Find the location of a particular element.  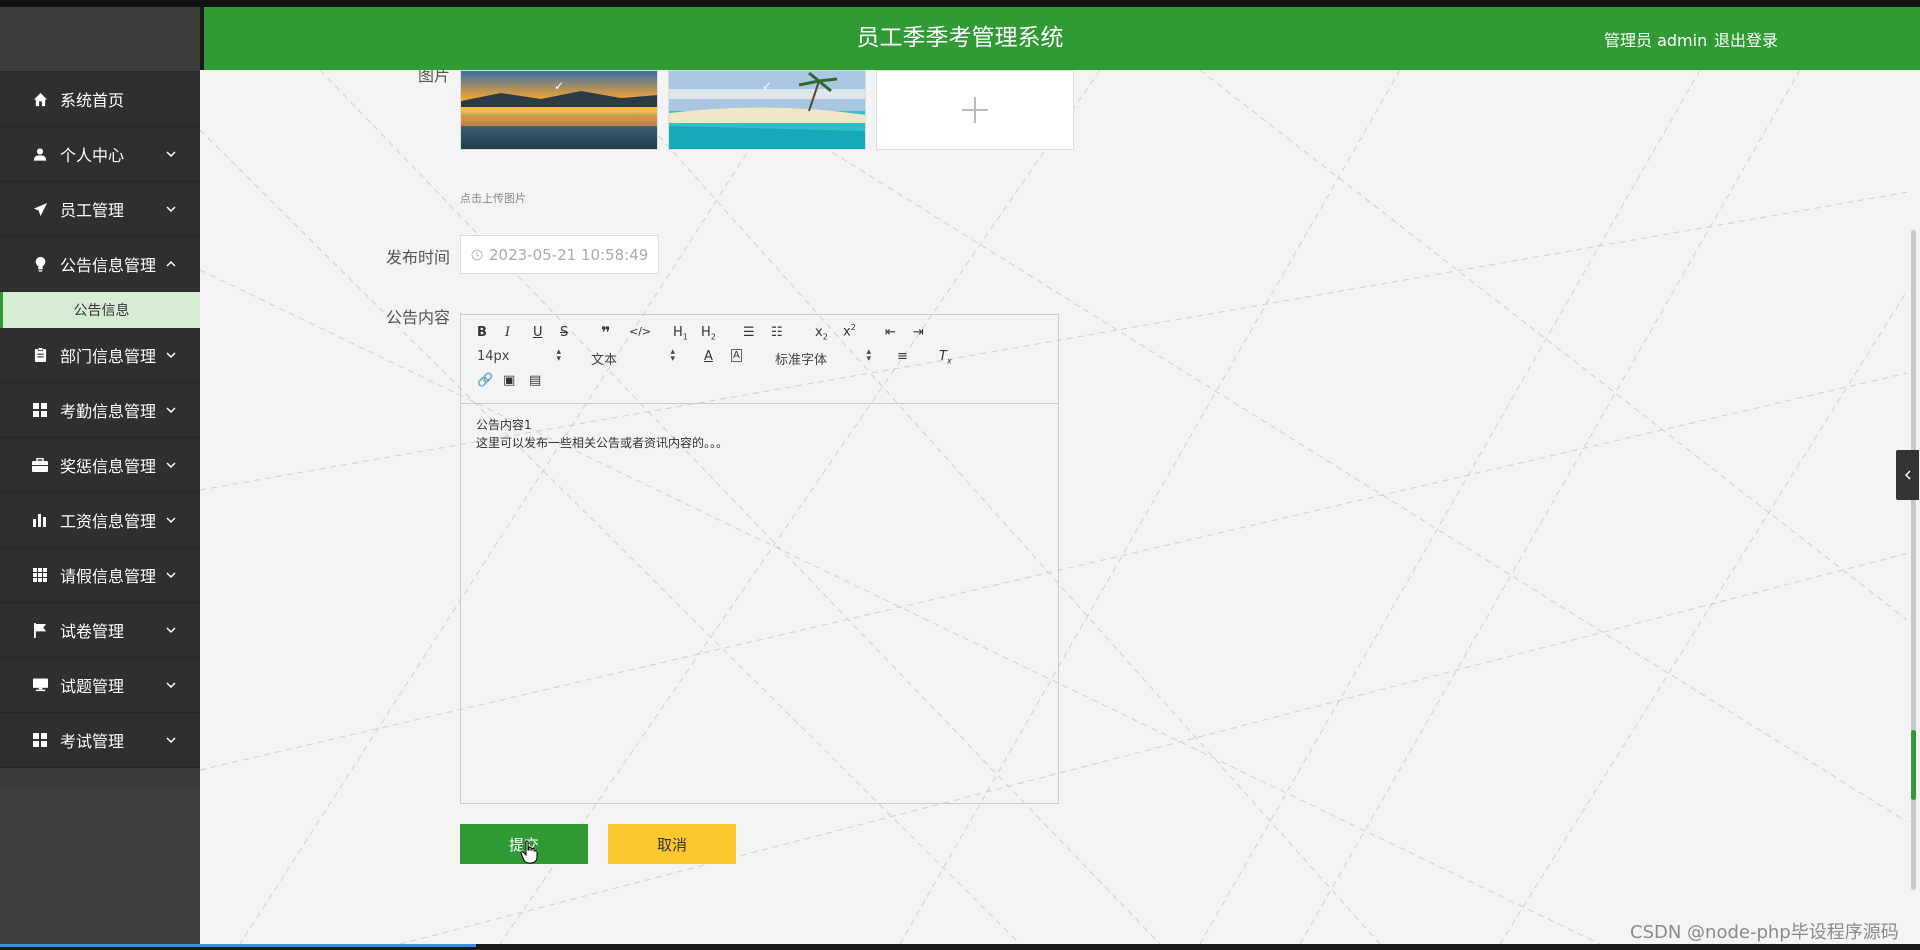

sidebar-subitem-label: 公告信息 is located at coordinates (101, 311).